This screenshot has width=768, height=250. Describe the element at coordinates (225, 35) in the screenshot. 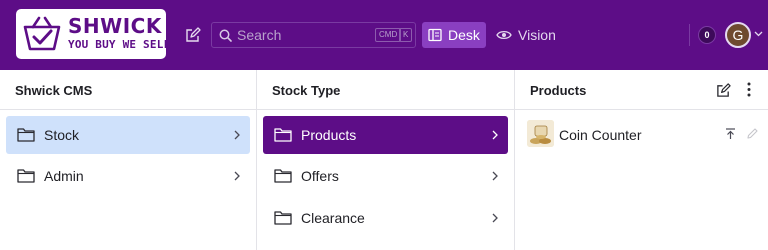

I see `search-icon` at that location.